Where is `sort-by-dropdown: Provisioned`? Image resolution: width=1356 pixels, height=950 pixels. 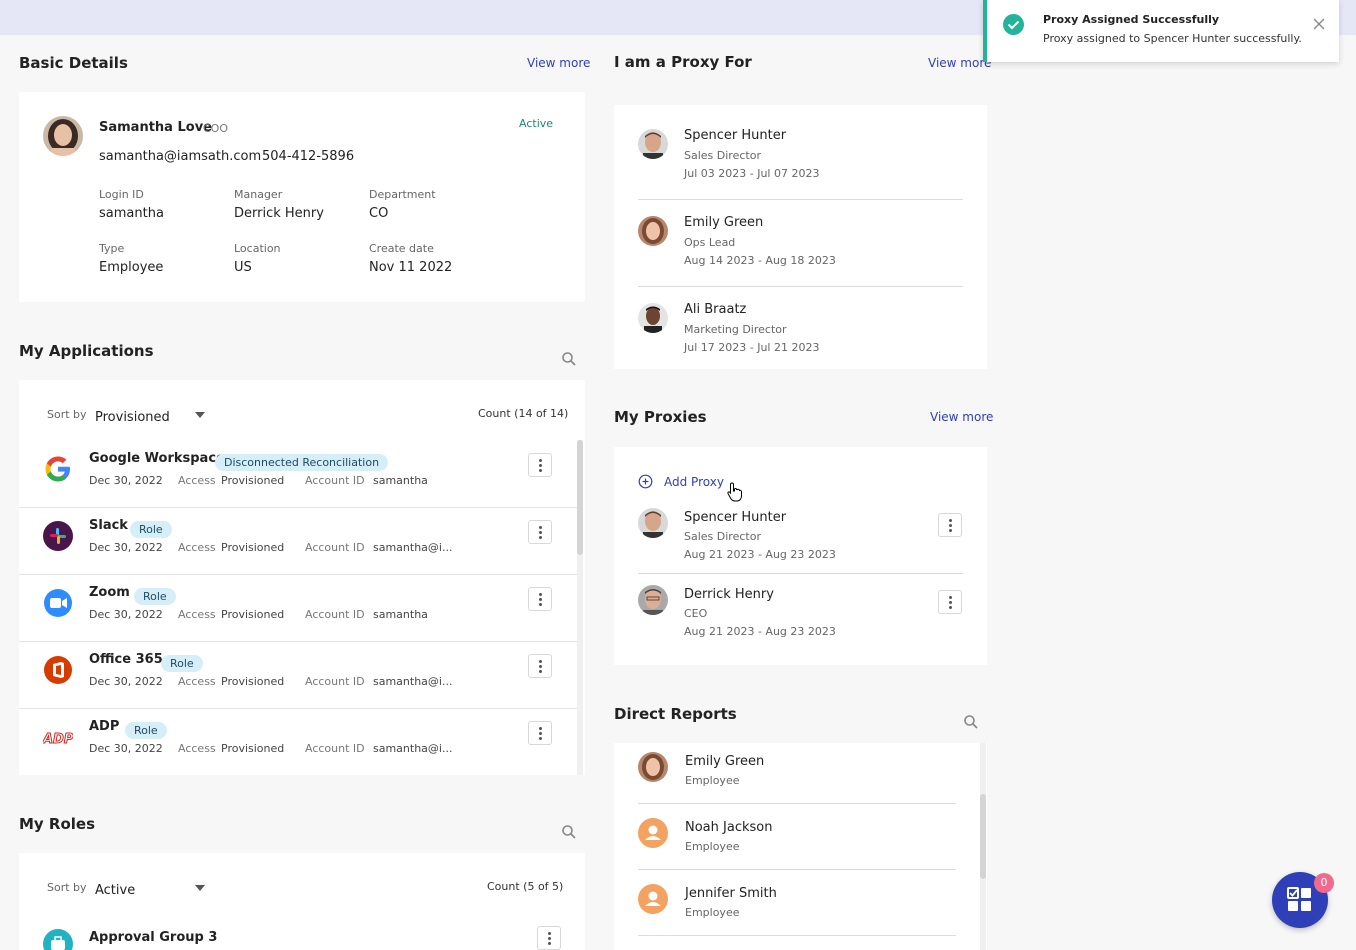
sort-by-dropdown: Provisioned is located at coordinates (152, 416).